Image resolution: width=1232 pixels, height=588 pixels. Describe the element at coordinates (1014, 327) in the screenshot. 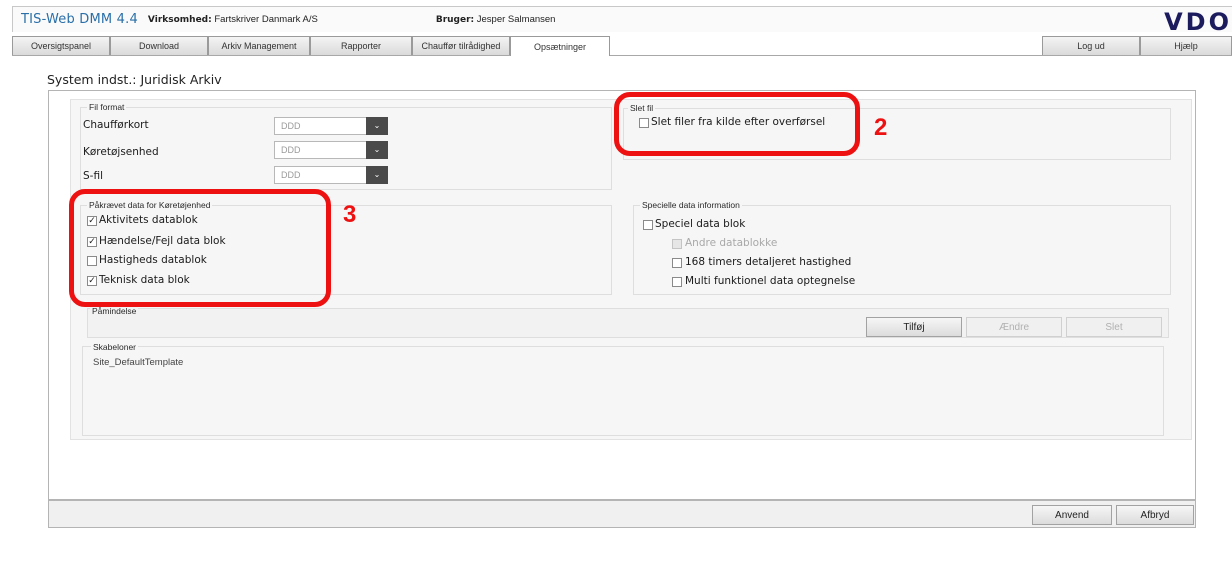

I see `aendre-button: Ændre` at that location.